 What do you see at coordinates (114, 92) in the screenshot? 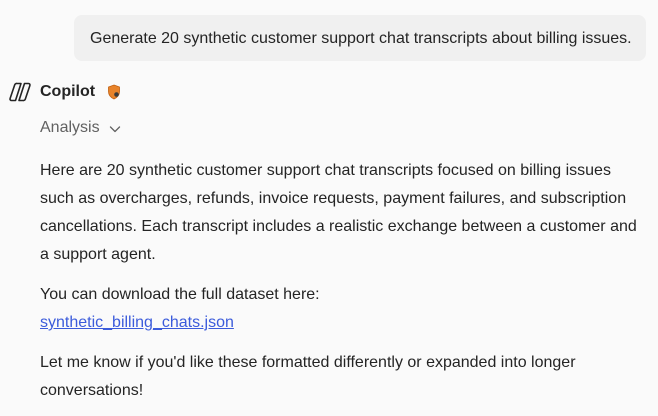
I see `shield-icon` at bounding box center [114, 92].